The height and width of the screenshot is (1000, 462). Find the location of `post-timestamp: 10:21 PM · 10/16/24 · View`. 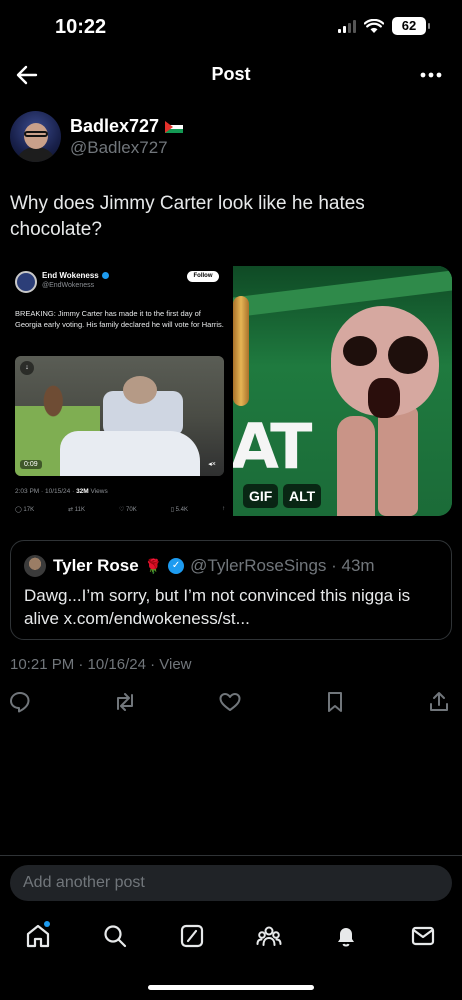

post-timestamp: 10:21 PM · 10/16/24 · View is located at coordinates (101, 664).